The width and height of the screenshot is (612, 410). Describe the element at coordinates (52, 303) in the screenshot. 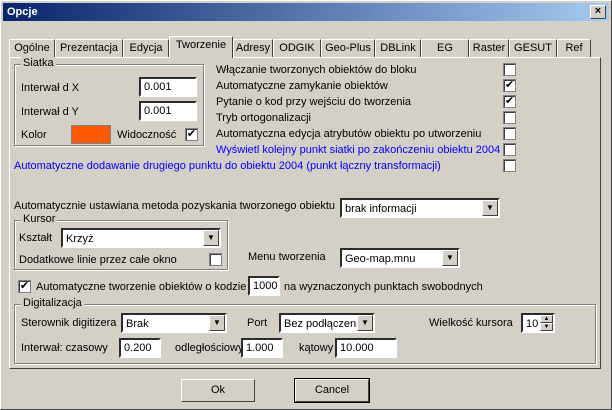

I see `digitalizacja-title: Digitalizacja` at that location.